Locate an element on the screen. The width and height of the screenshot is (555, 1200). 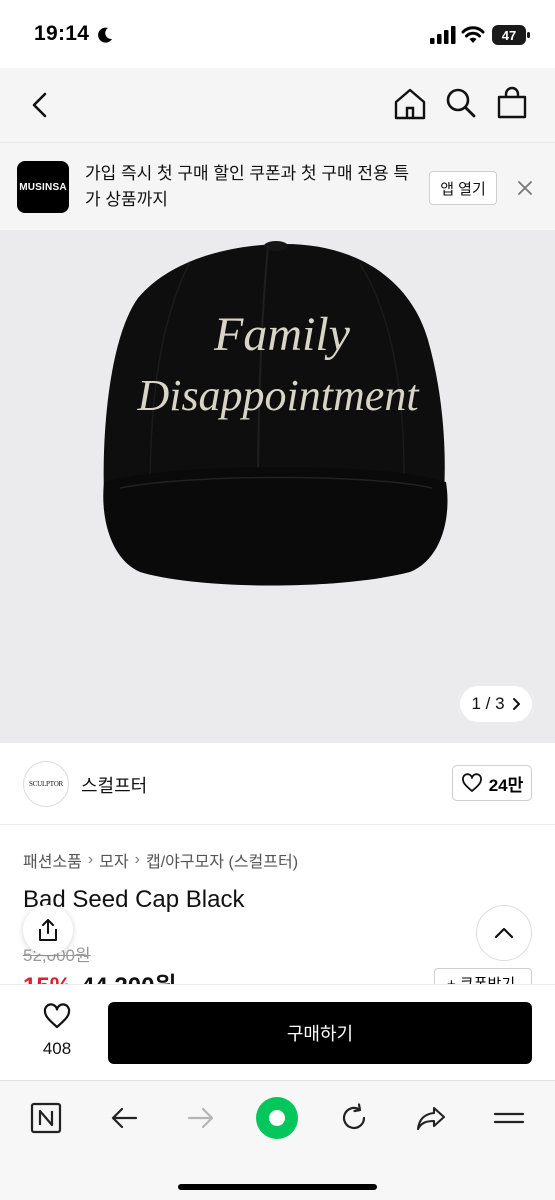
chevron-up-icon is located at coordinates (504, 933).